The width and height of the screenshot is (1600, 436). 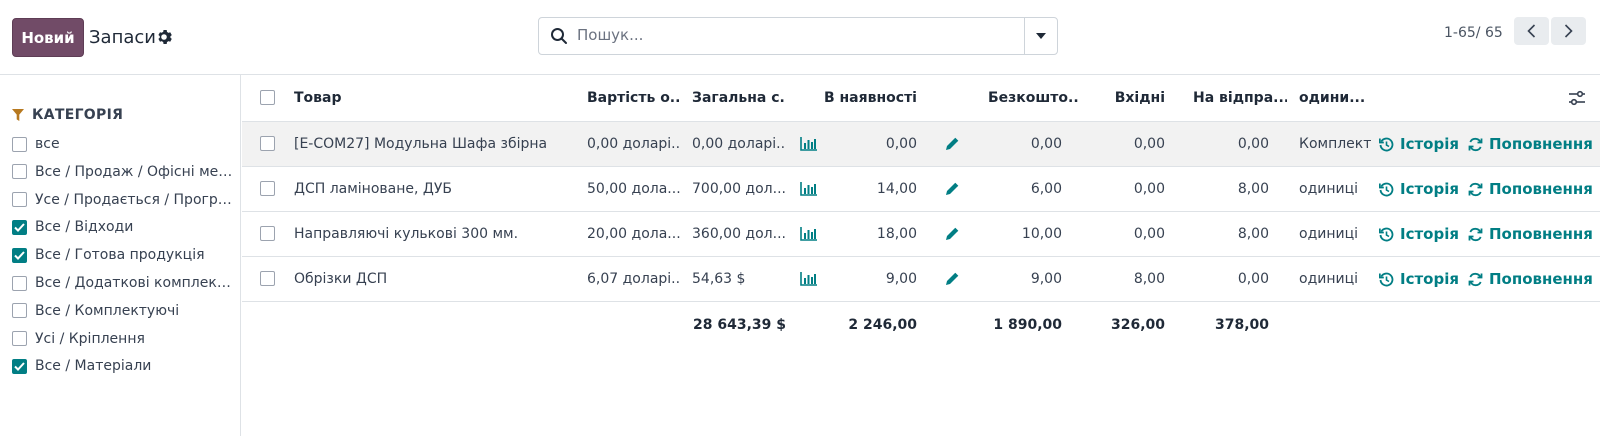 I want to click on category-filter-item: Все / Відходи, so click(x=125, y=227).